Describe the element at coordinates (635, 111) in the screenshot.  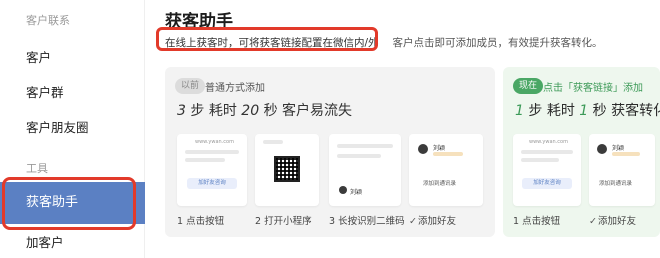
I see `result-now: 获客转化高` at that location.